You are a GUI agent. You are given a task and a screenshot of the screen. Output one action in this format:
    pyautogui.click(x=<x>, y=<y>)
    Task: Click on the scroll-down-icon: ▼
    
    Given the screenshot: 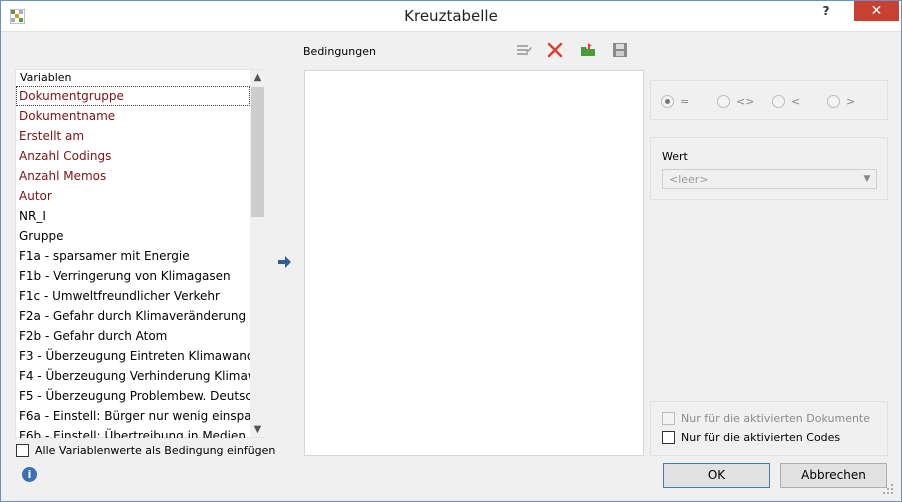 What is the action you would take?
    pyautogui.click(x=257, y=429)
    